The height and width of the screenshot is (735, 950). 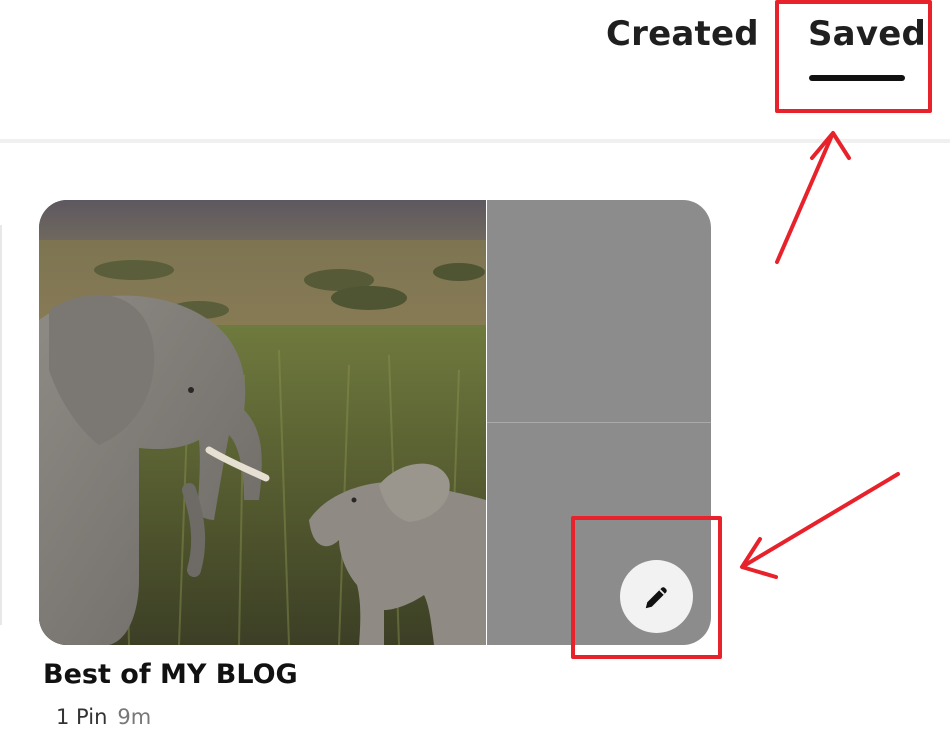 What do you see at coordinates (867, 34) in the screenshot?
I see `tab-saved: Saved` at bounding box center [867, 34].